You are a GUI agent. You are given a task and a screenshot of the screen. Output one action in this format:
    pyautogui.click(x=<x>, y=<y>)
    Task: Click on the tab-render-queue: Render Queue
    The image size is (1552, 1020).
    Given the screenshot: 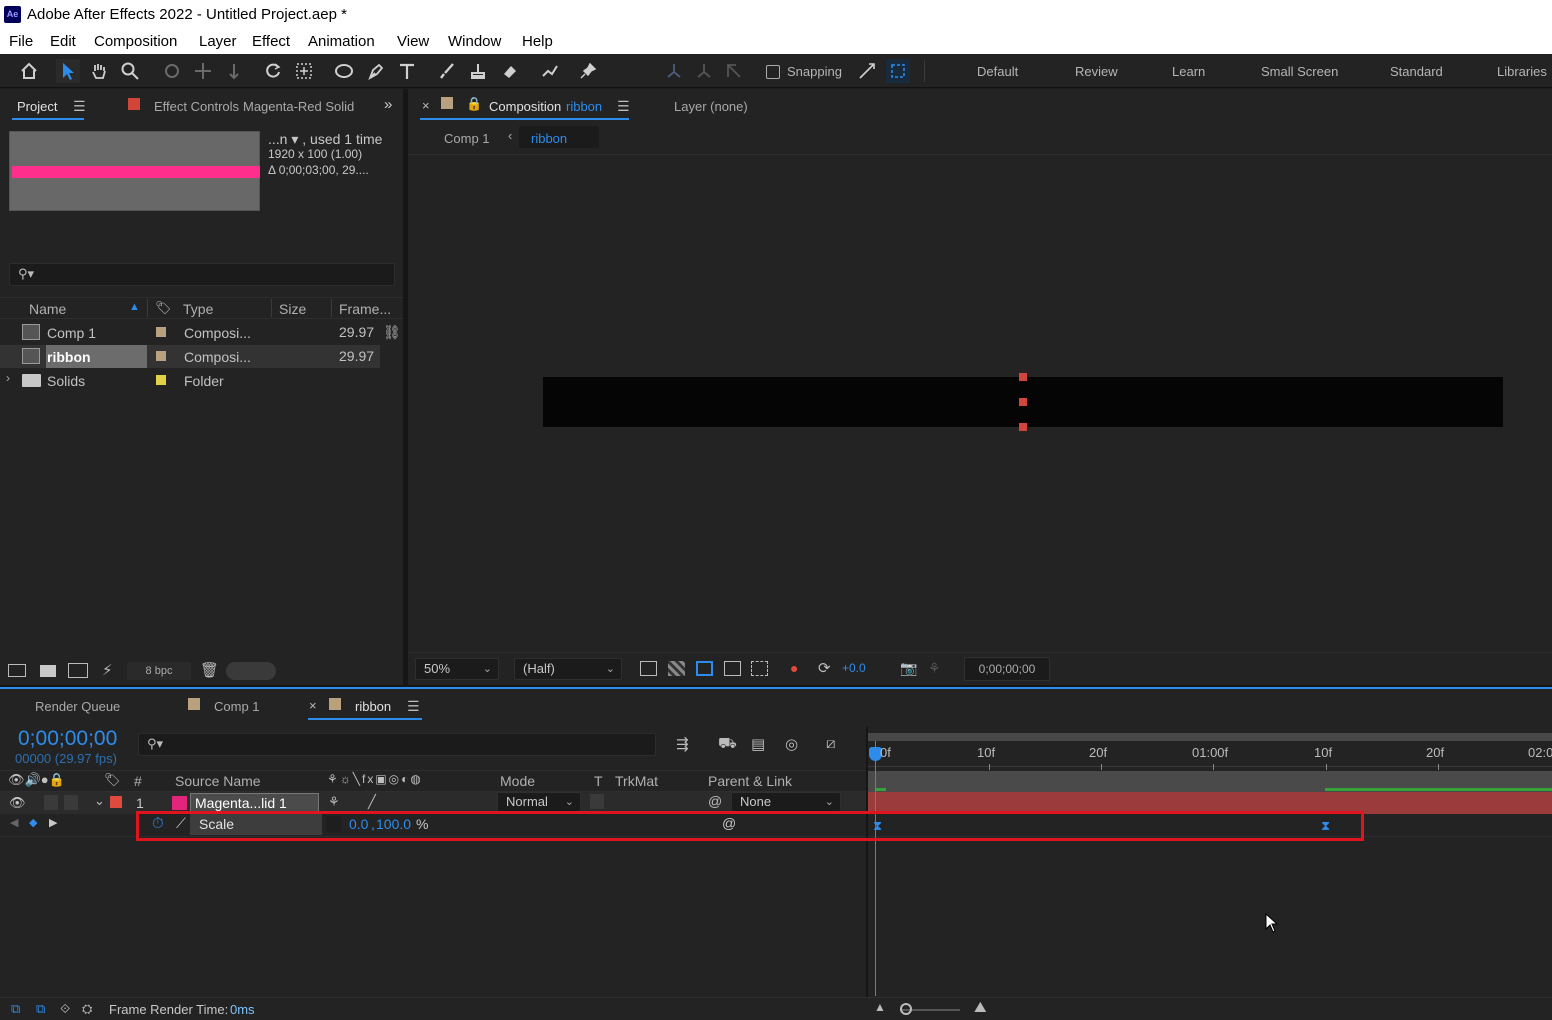 What is the action you would take?
    pyautogui.click(x=77, y=706)
    